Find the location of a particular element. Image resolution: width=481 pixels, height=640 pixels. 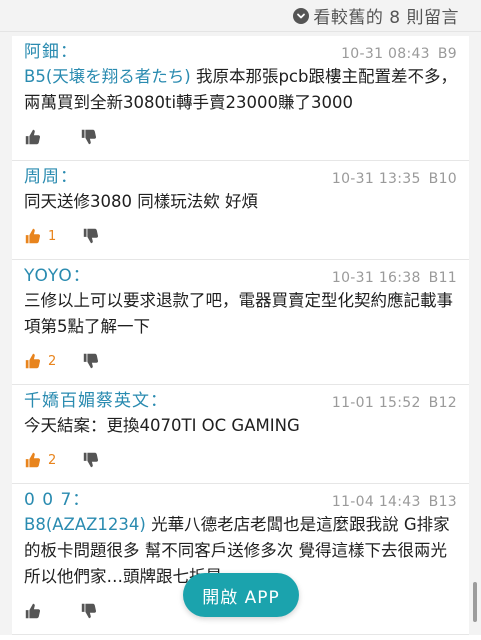

comment-time: 11-04 14:43 is located at coordinates (376, 502).